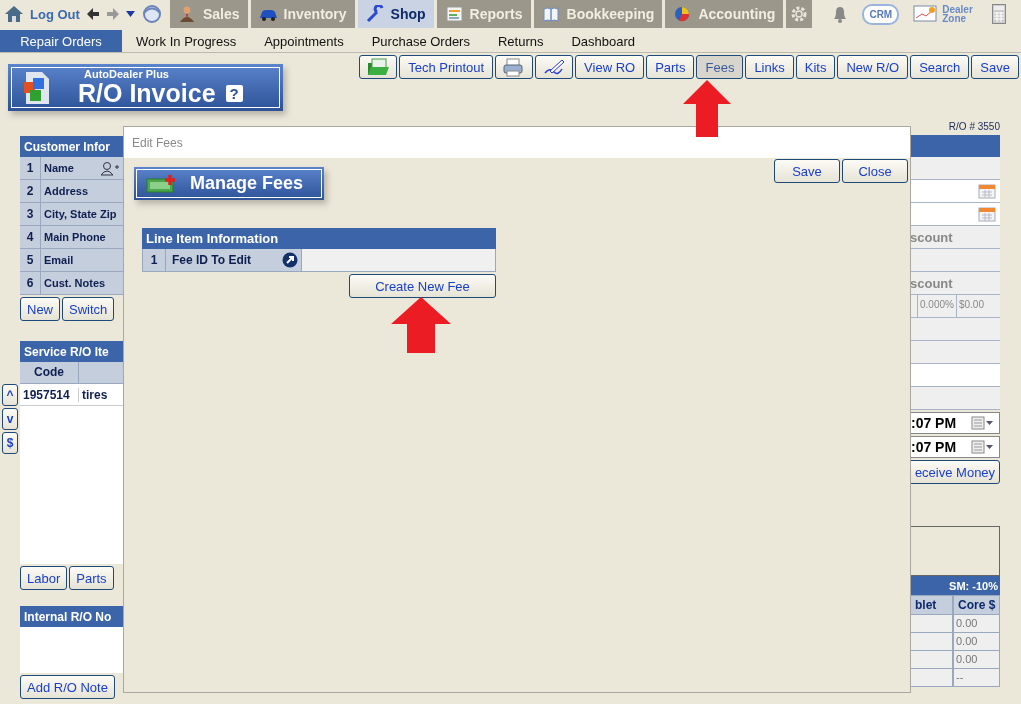 This screenshot has width=1021, height=704. I want to click on toolbar-button: Kits, so click(815, 67).